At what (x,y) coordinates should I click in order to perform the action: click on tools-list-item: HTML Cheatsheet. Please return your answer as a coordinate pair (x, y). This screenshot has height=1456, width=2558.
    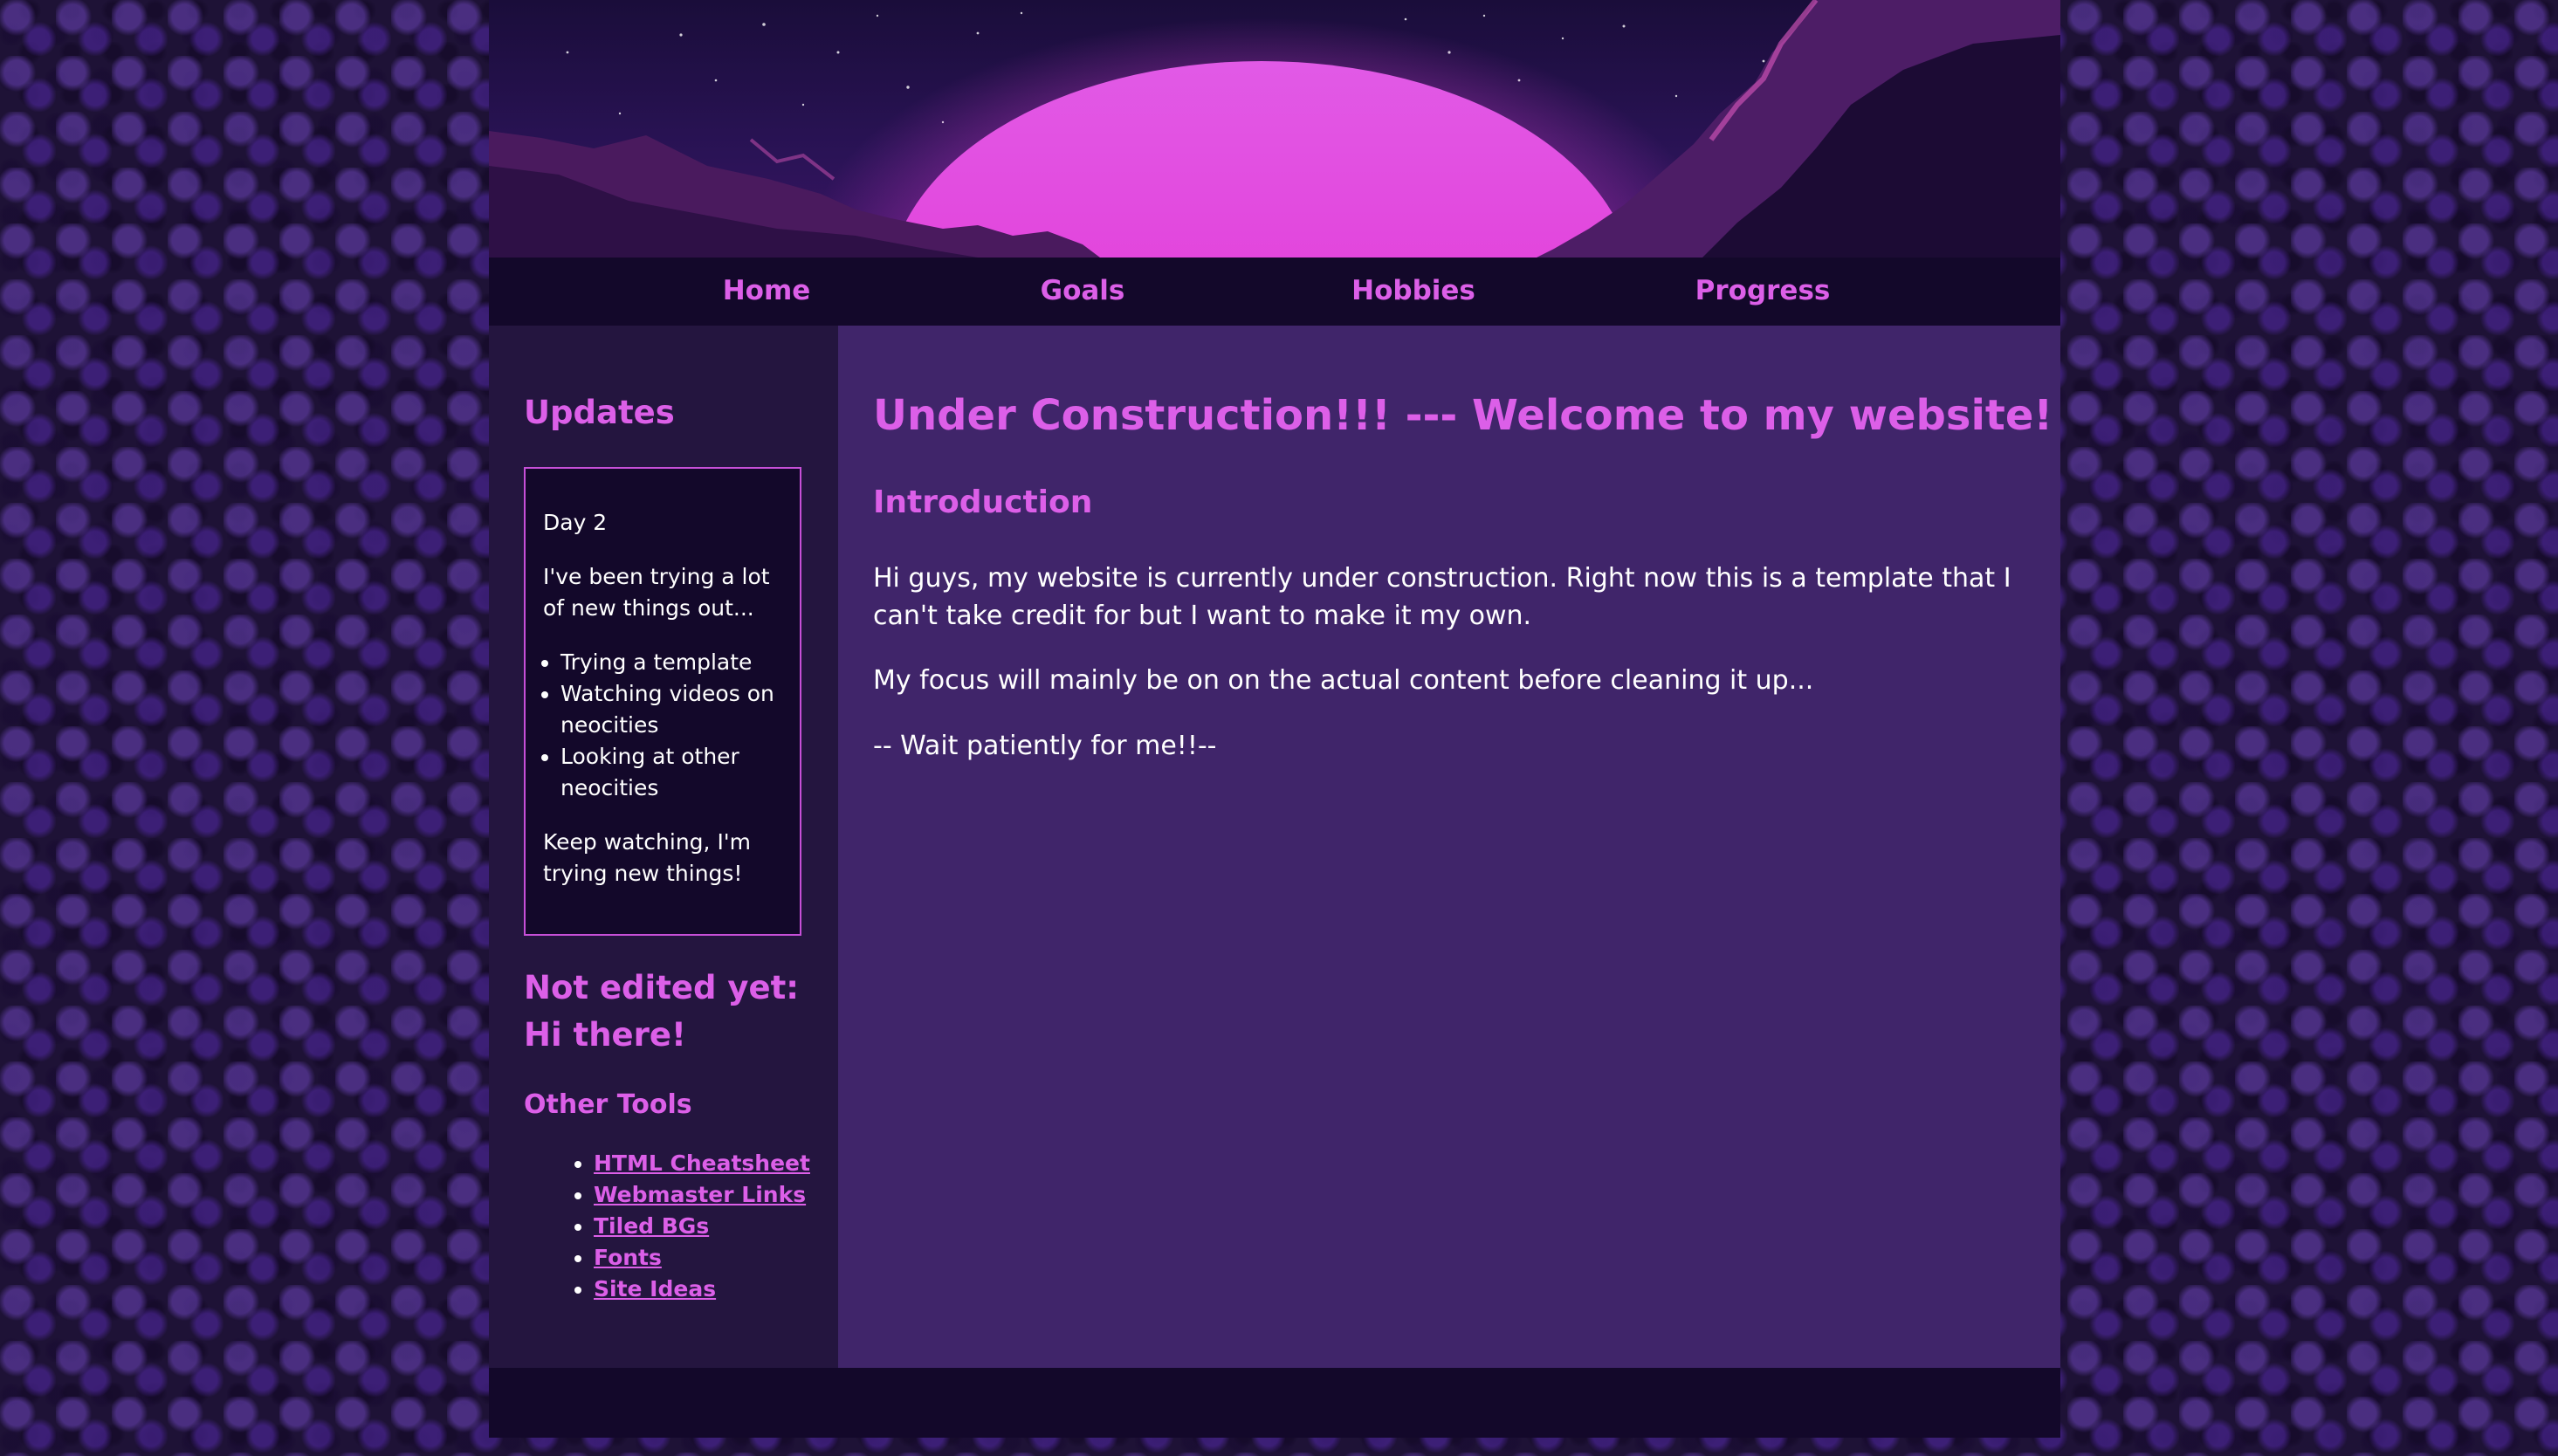
    Looking at the image, I should click on (702, 1163).